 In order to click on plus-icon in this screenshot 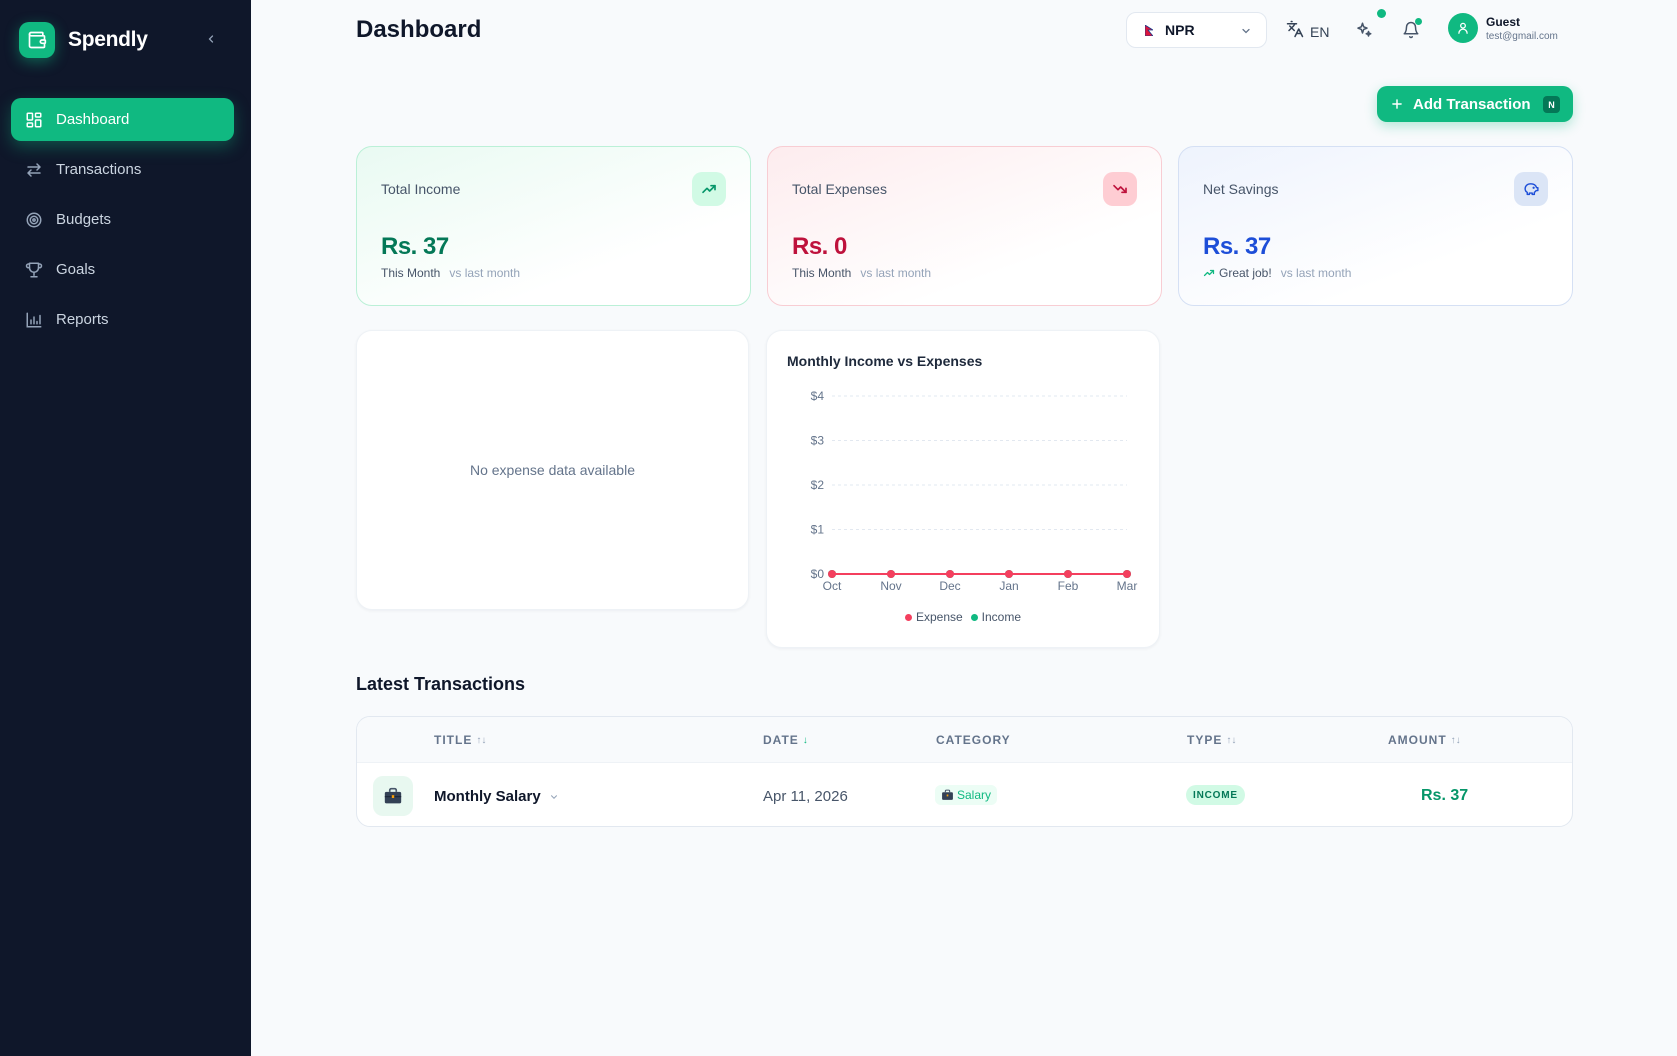, I will do `click(1397, 104)`.